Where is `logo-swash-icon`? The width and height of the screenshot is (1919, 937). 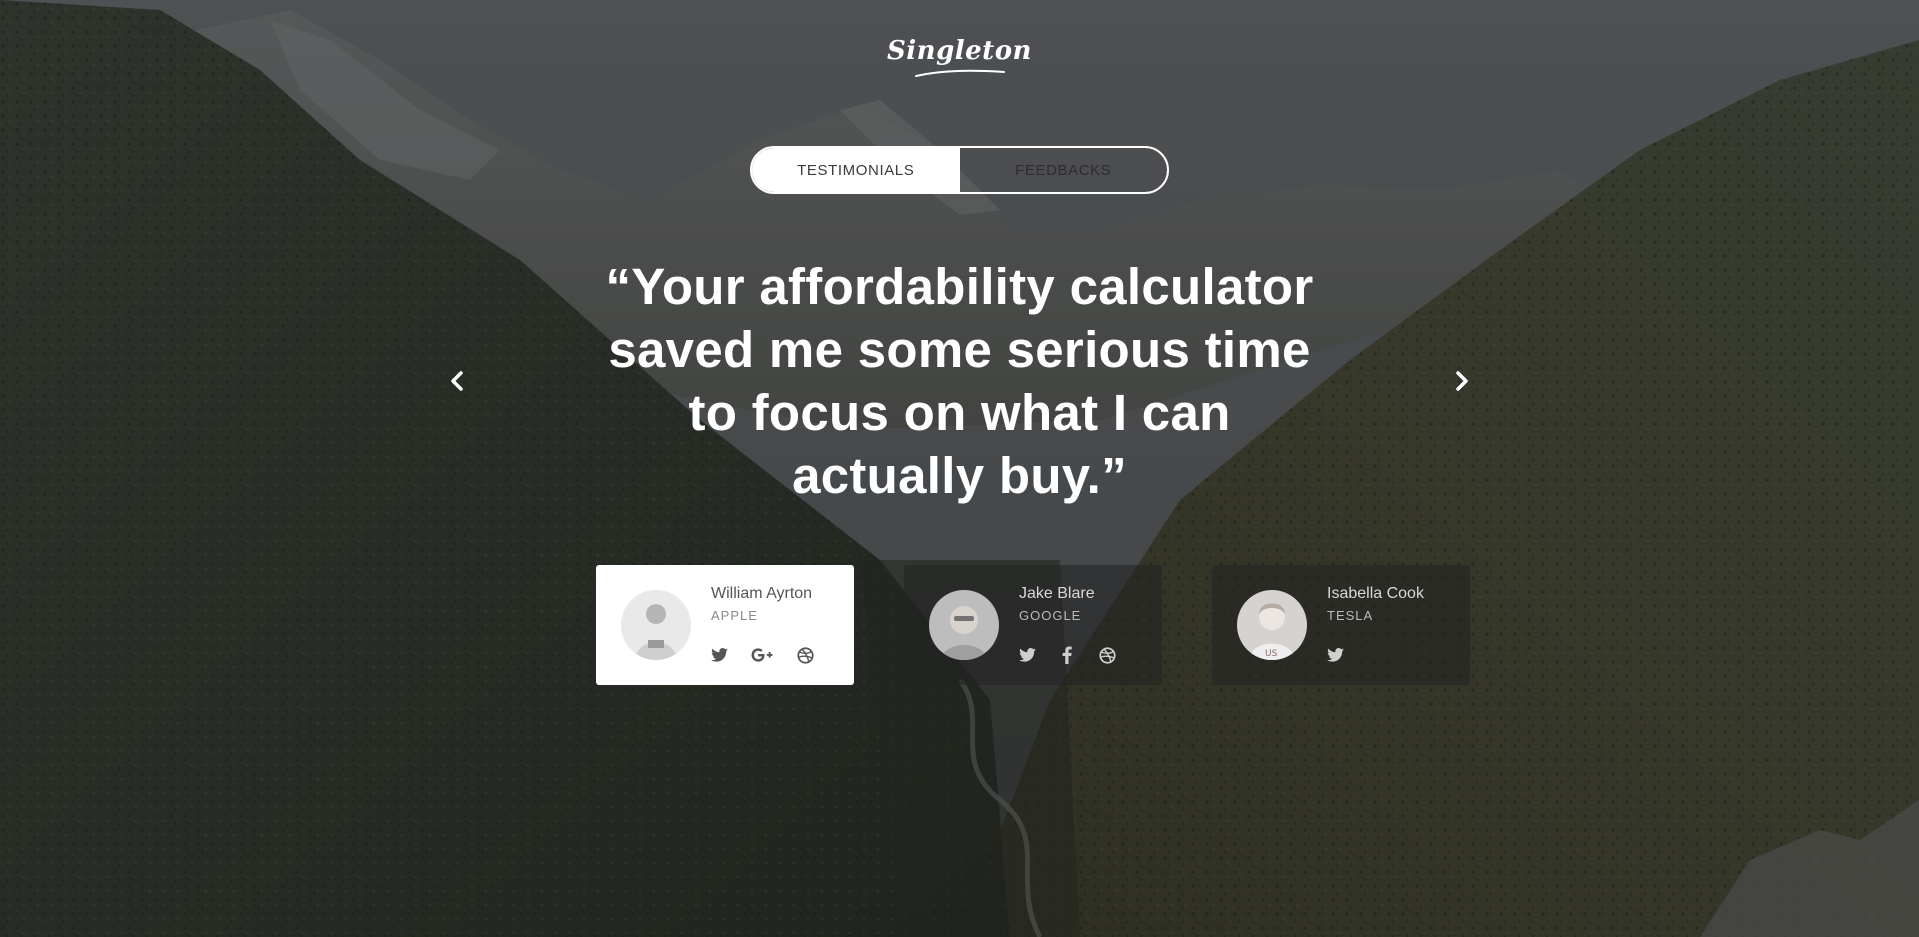
logo-swash-icon is located at coordinates (959, 73).